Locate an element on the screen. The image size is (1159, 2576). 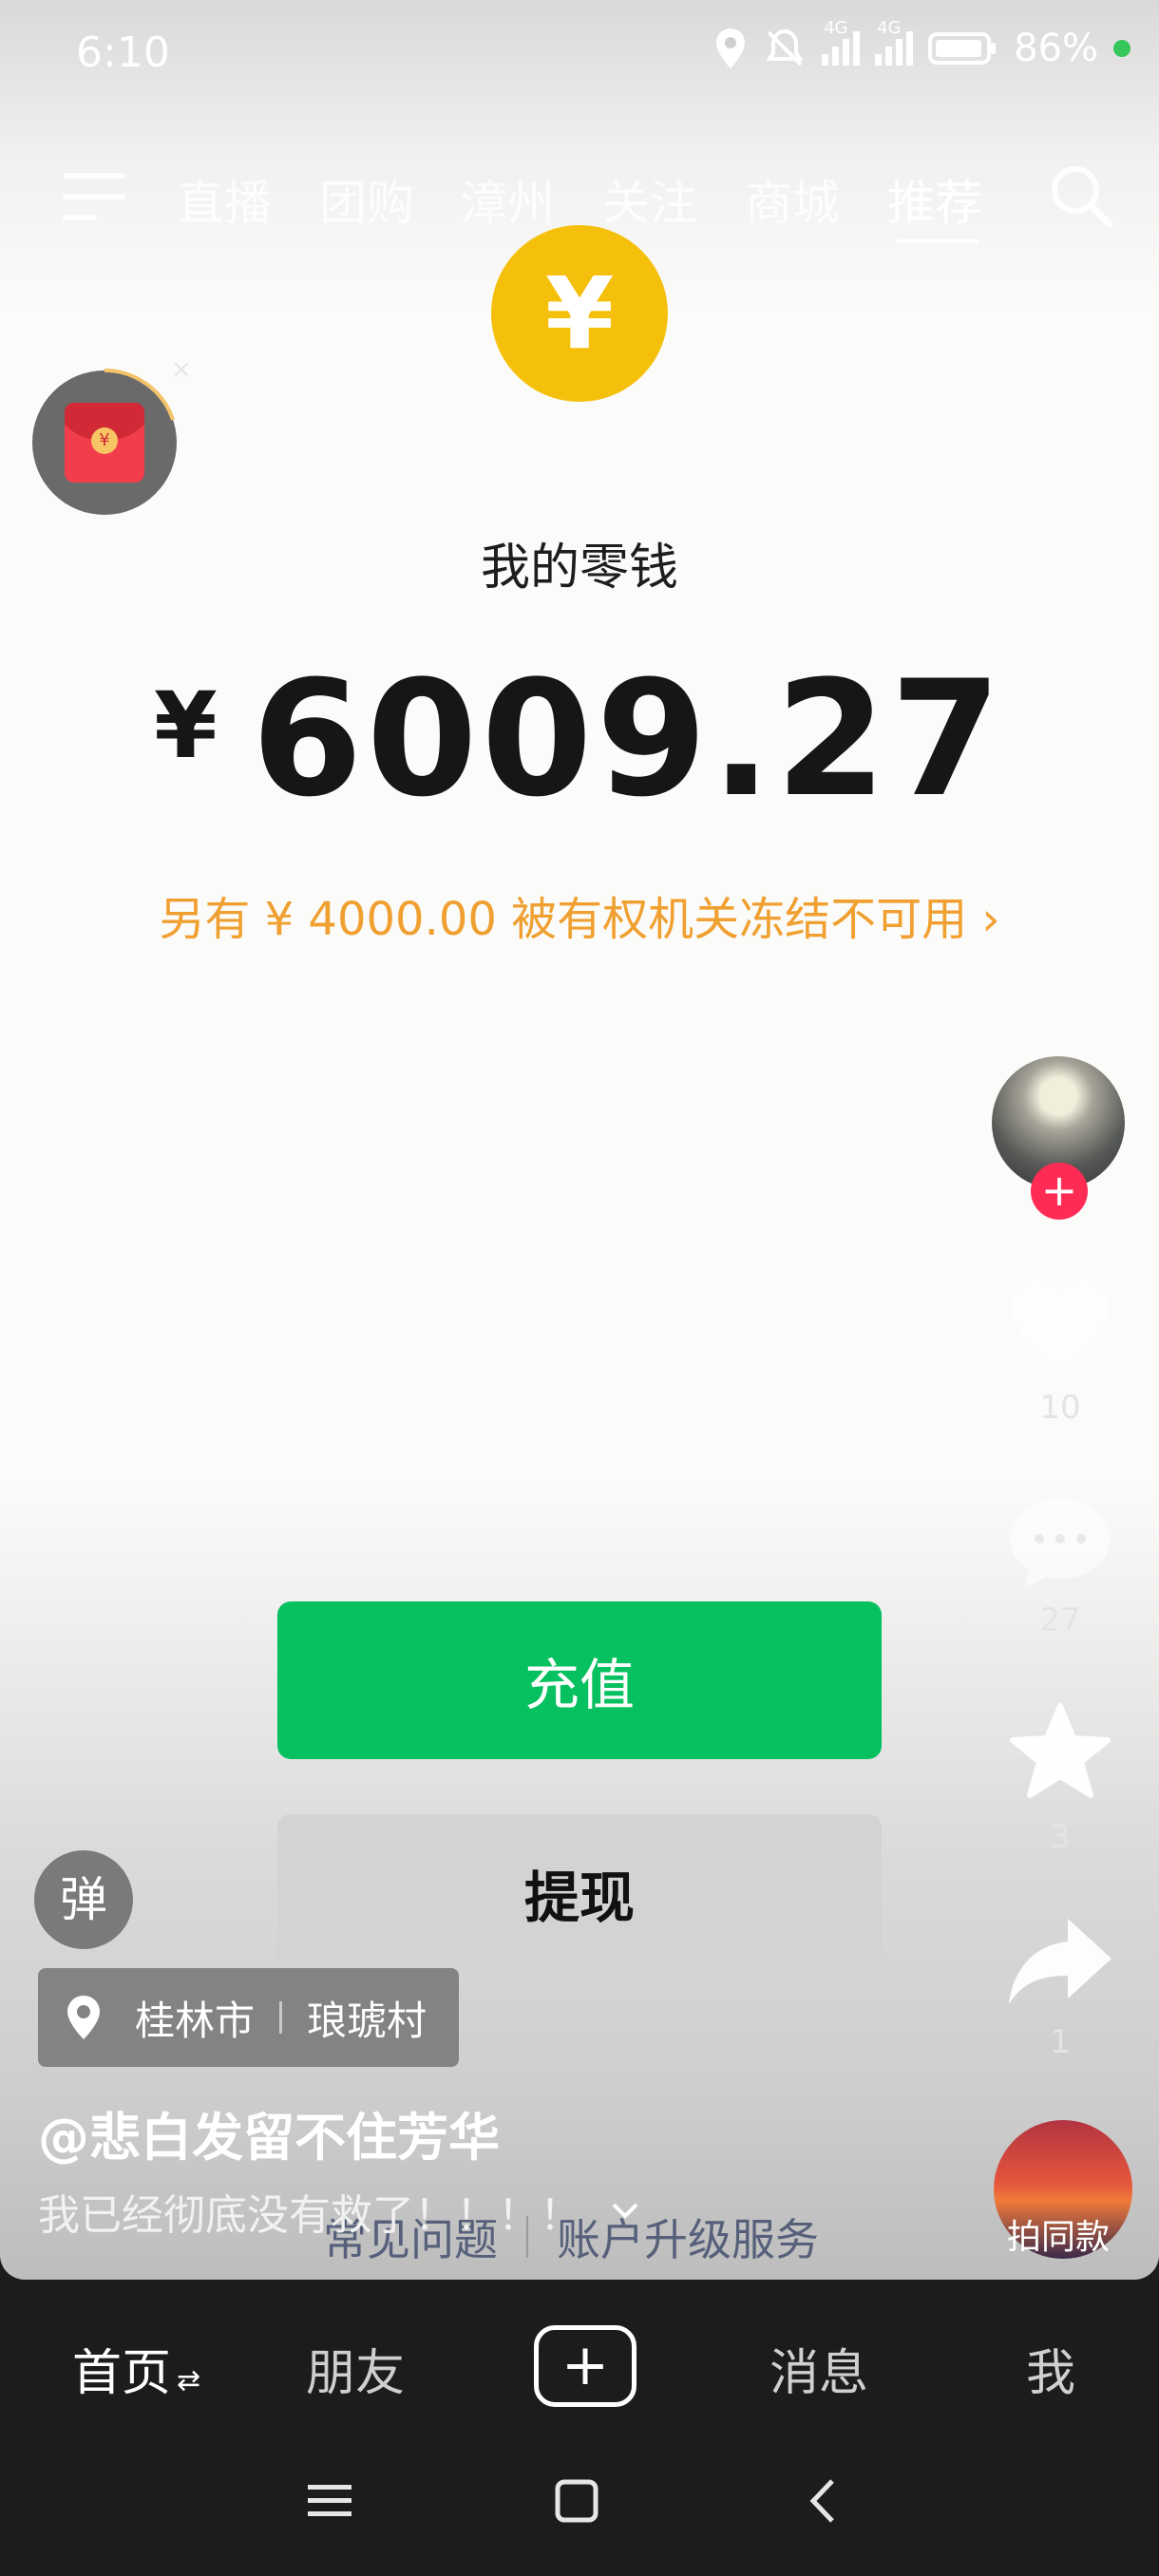
nav-home: 首页 ⇄ is located at coordinates (136, 2368).